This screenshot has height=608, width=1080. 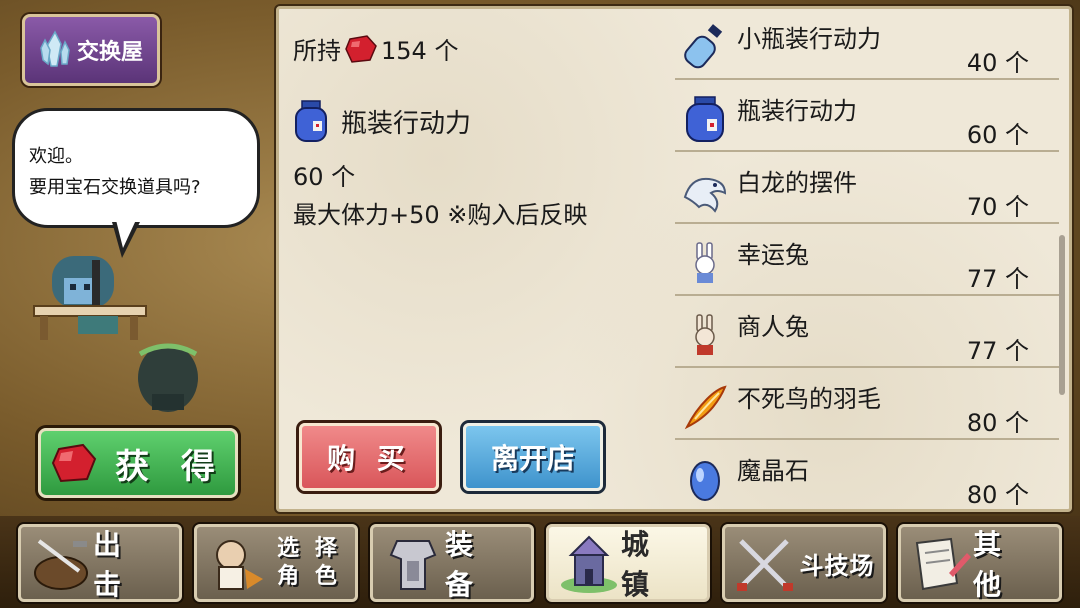 I want to click on magic-crystal-icon, so click(x=705, y=481).